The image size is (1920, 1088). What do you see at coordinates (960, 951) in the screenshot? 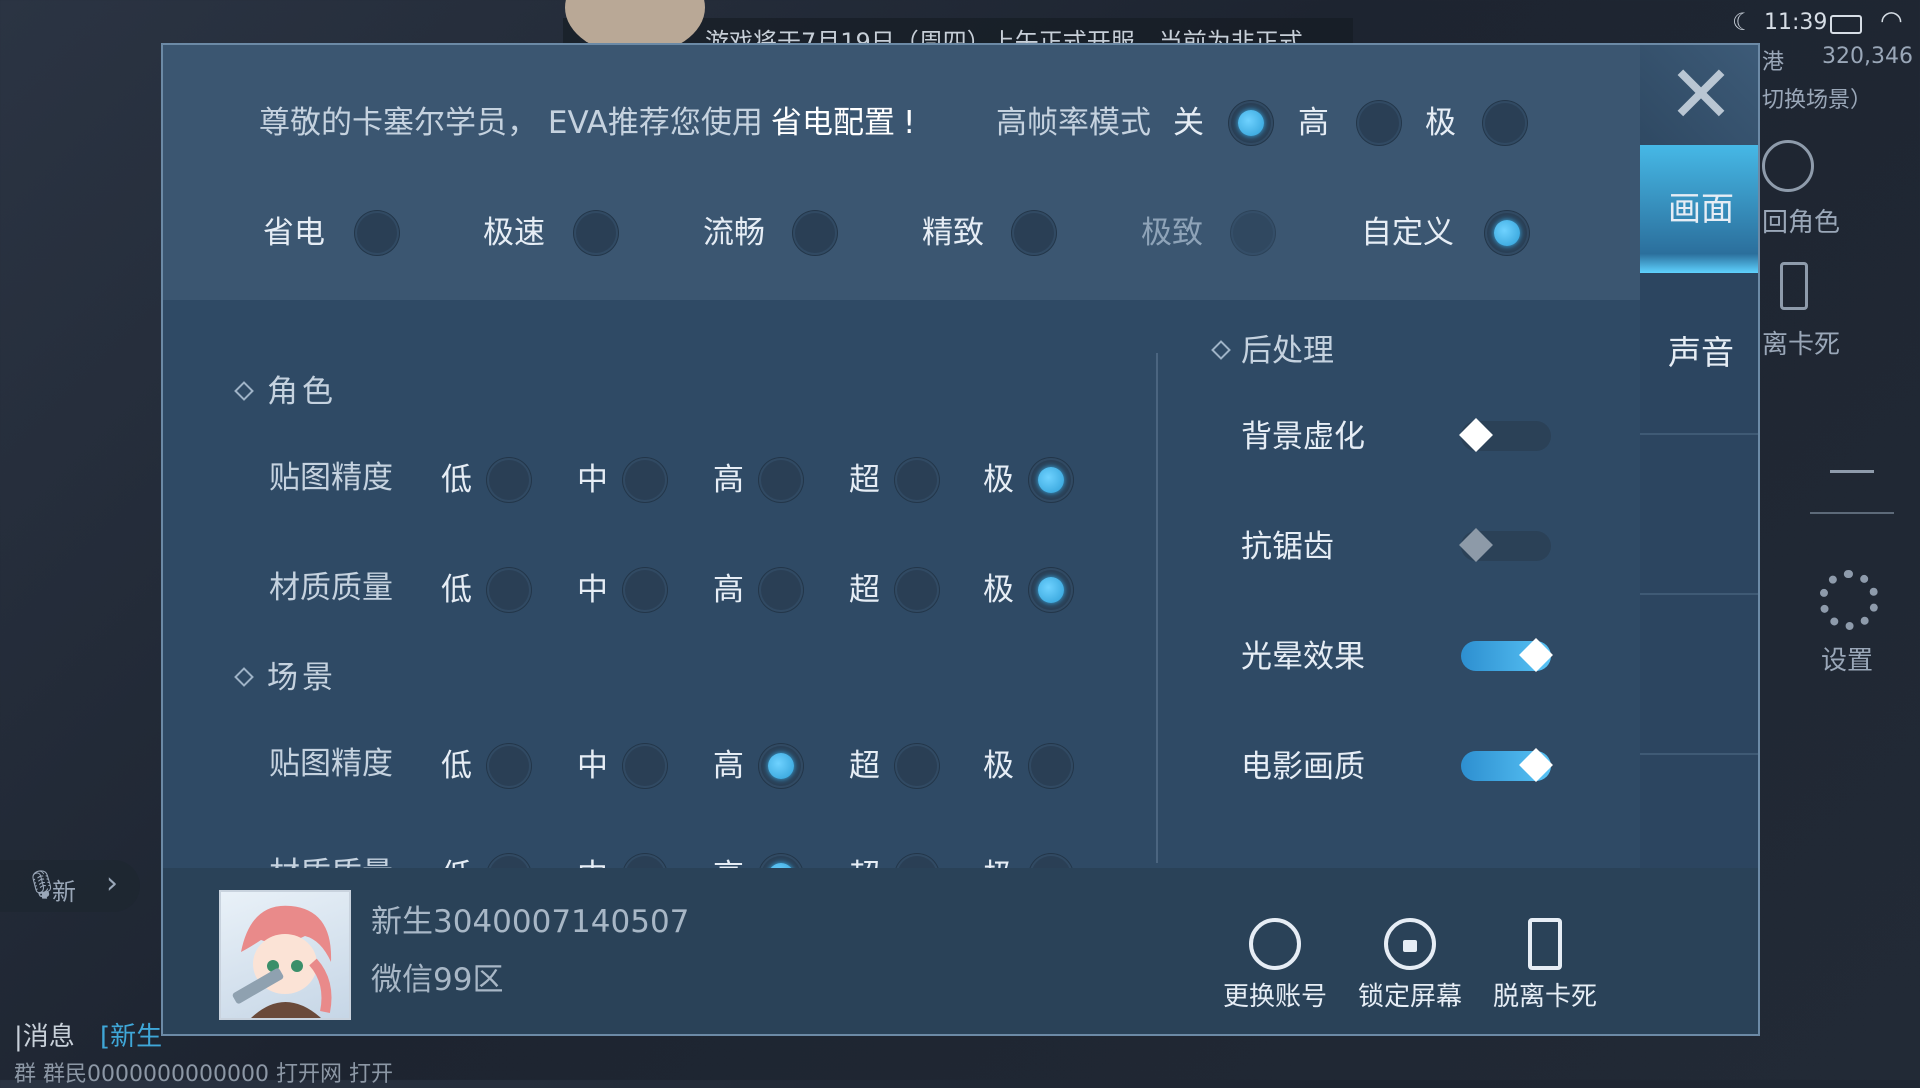
I see `account-footer: 新生3040007140507 微信99区 更换账号 锁定屏幕 脱离卡死` at bounding box center [960, 951].